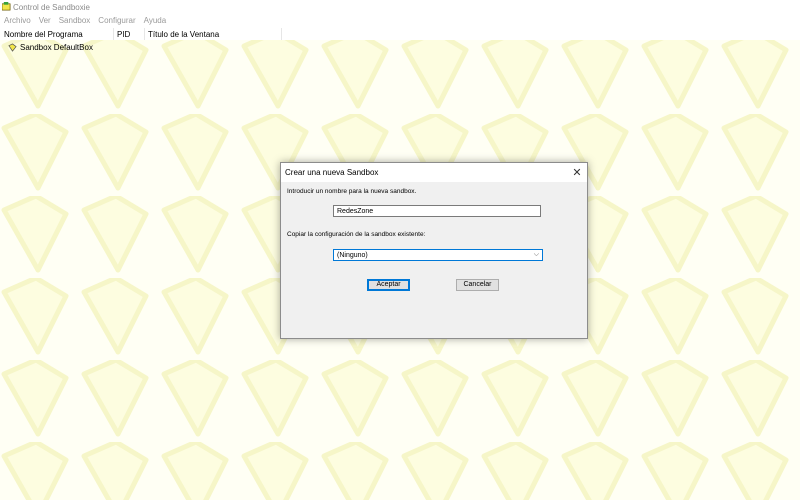 This screenshot has width=800, height=500. I want to click on menu-archivo: Archivo, so click(17, 20).